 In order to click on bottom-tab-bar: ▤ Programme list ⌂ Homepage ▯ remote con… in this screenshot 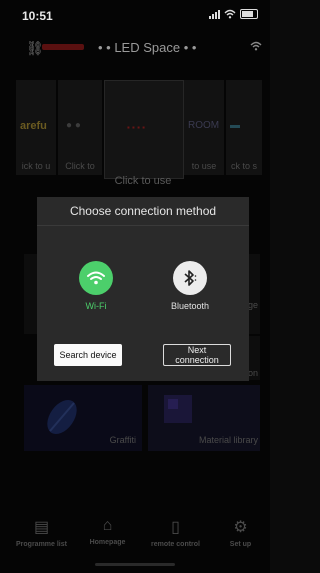, I will do `click(135, 536)`.